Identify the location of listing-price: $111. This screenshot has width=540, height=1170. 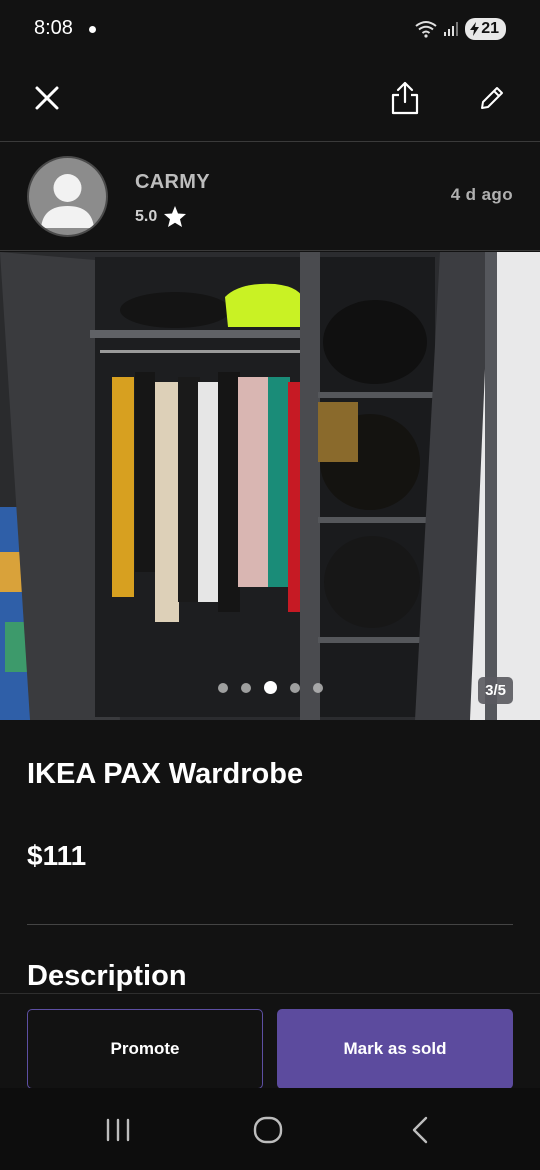
(57, 855).